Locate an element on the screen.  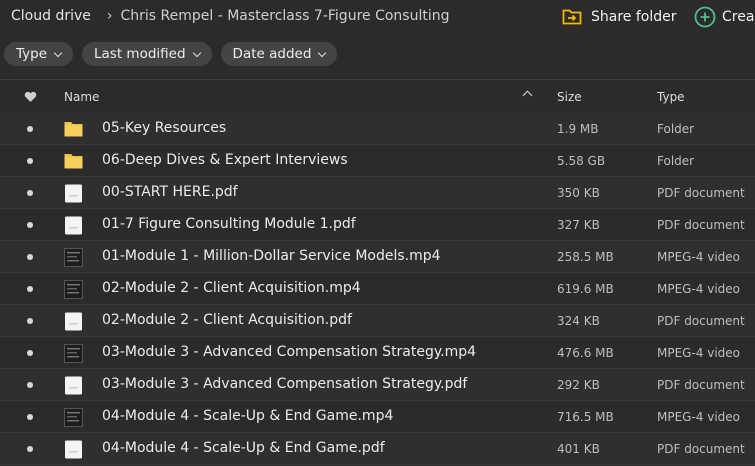
file-size: 324 KB is located at coordinates (578, 321).